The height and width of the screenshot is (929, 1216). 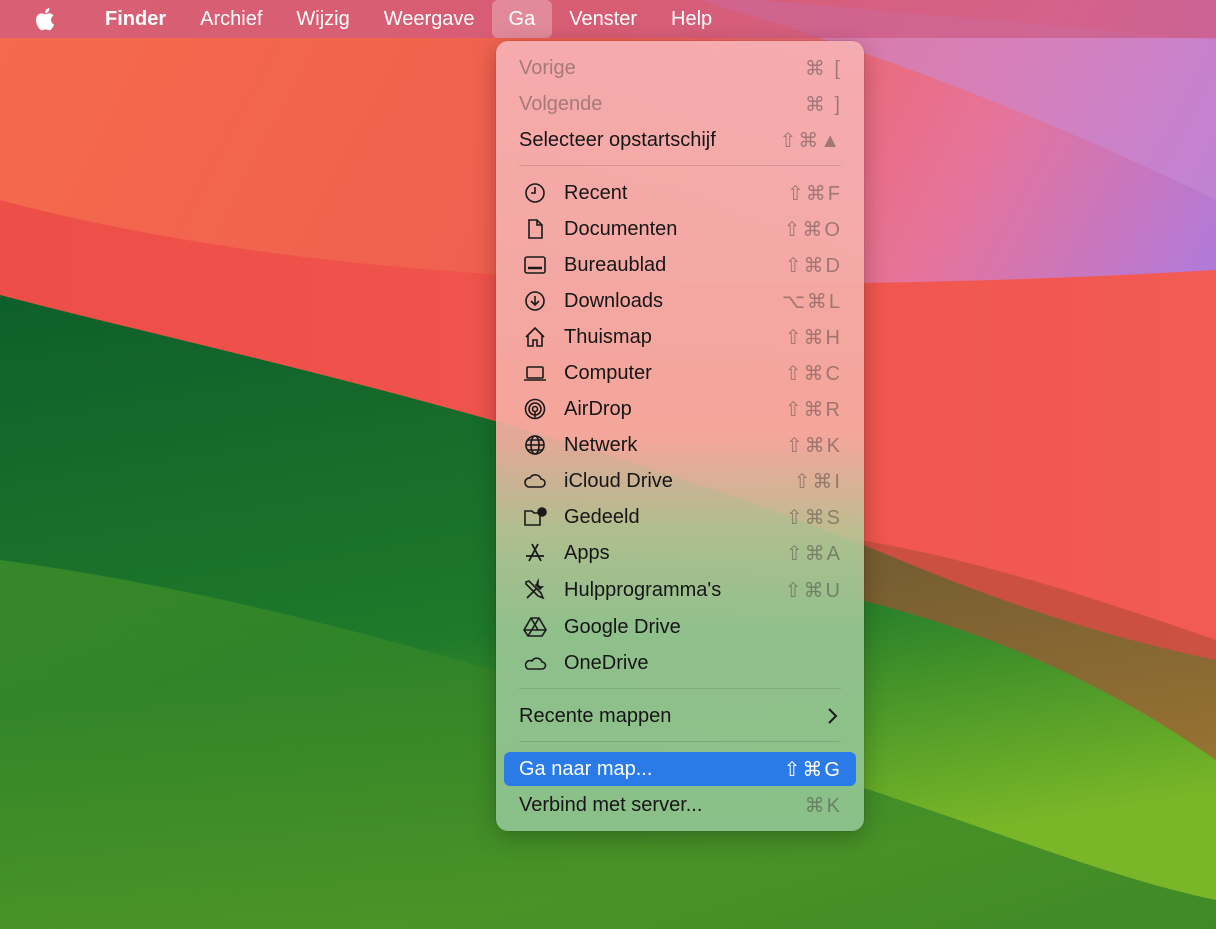 What do you see at coordinates (613, 300) in the screenshot?
I see `menu-item-label: Downloads` at bounding box center [613, 300].